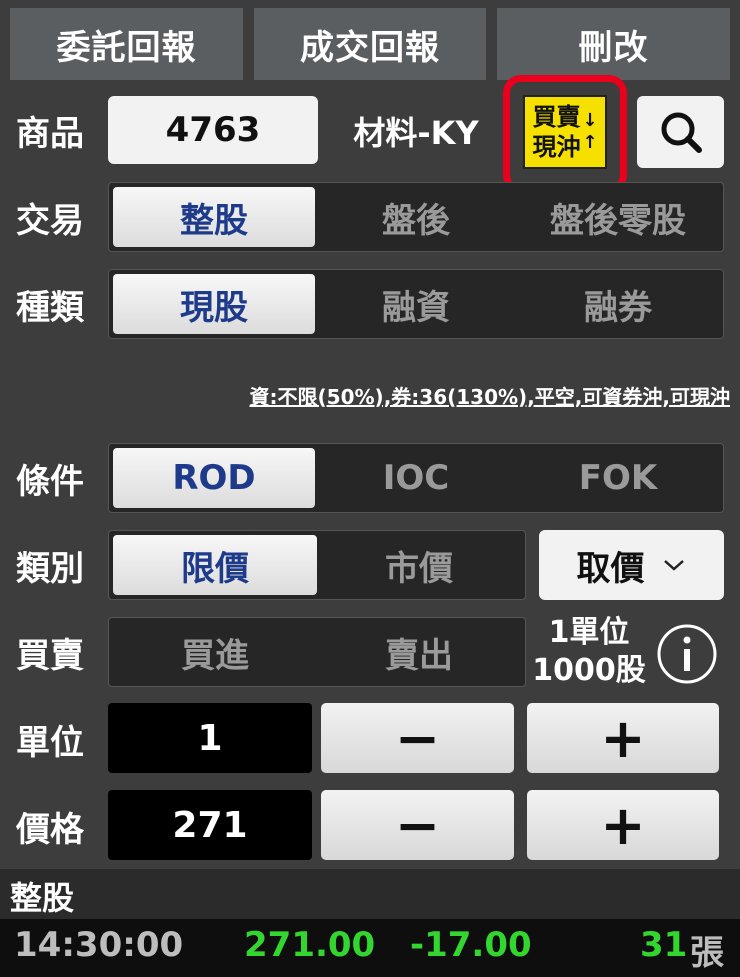 This screenshot has width=740, height=977. I want to click on lot-size-unit: 1單位, so click(589, 632).